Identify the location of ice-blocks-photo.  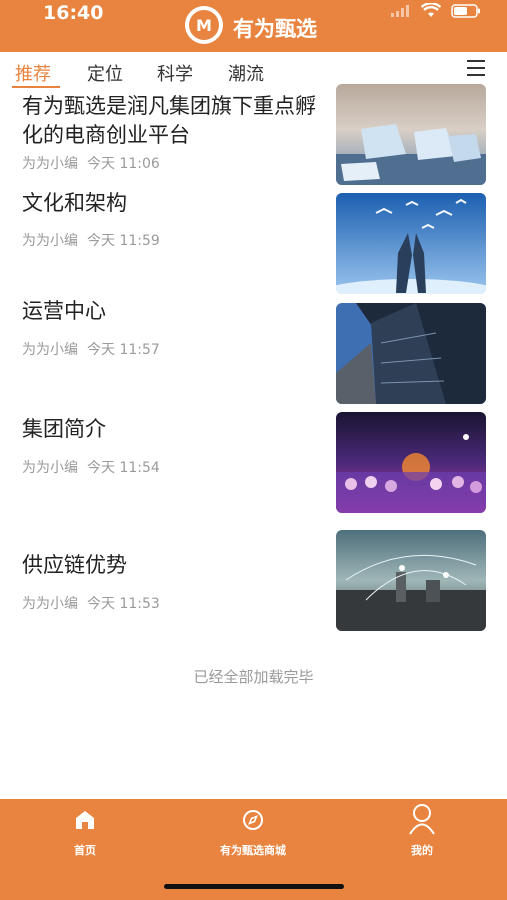
(411, 134).